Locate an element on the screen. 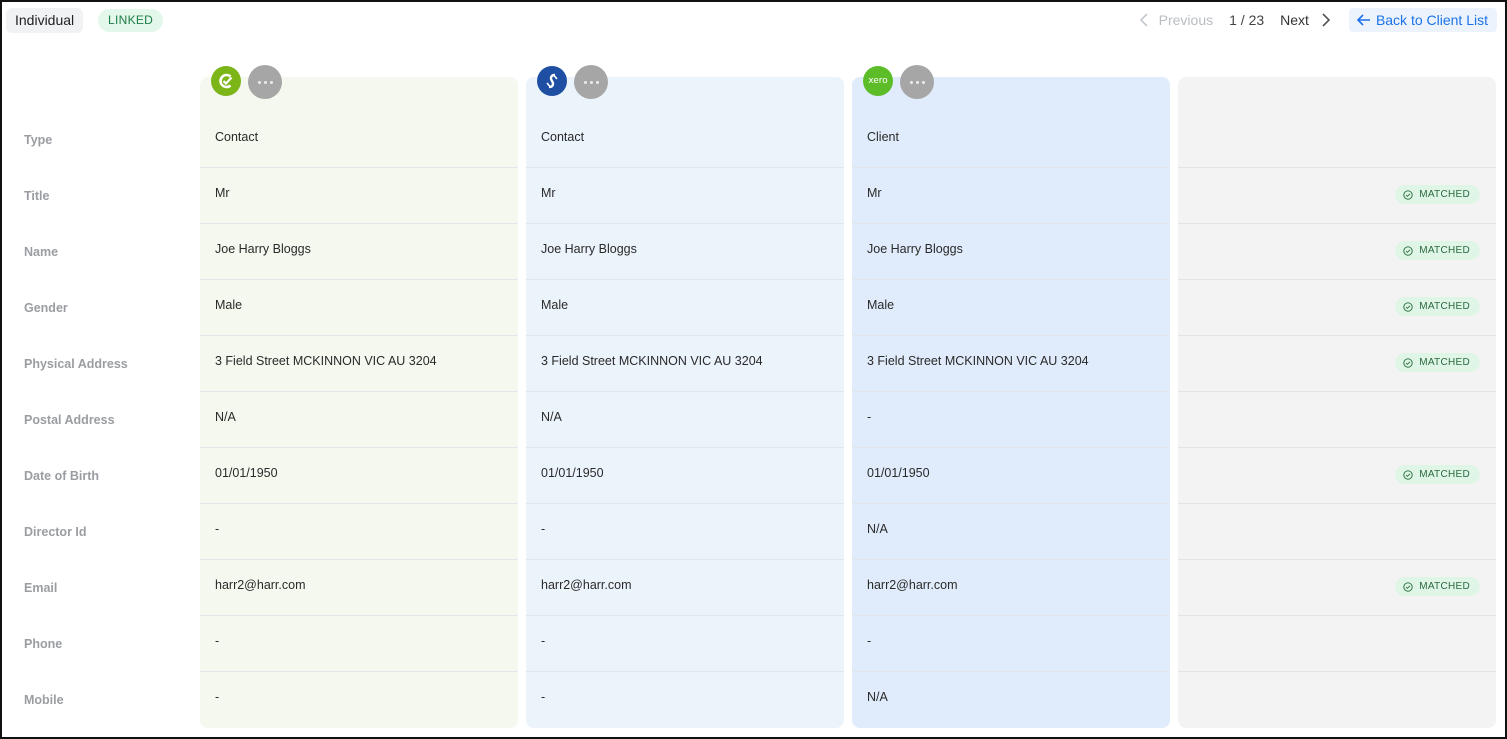 This screenshot has width=1507, height=739. field-label: Mobile is located at coordinates (44, 700).